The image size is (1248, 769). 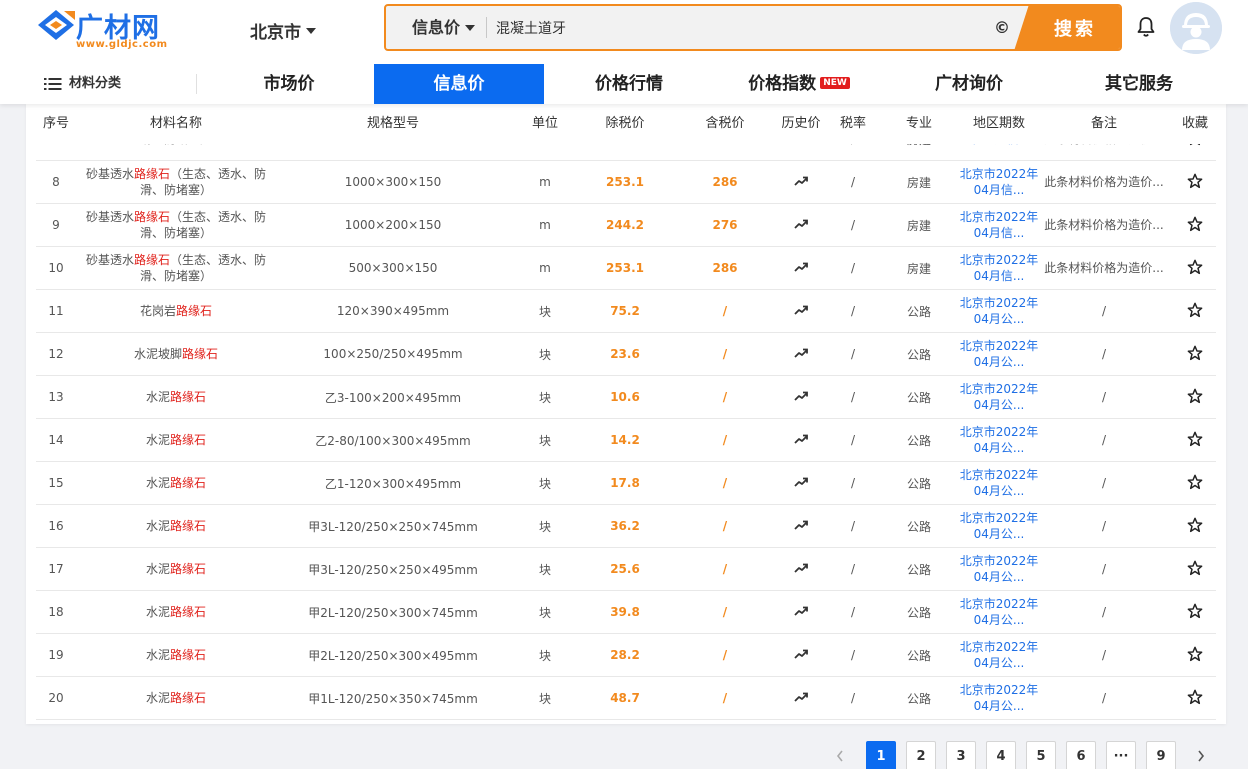 I want to click on search-button: 搜索, so click(x=1067, y=27).